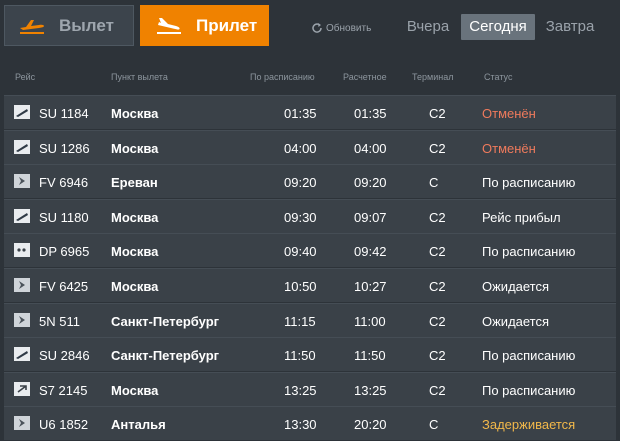 Image resolution: width=620 pixels, height=441 pixels. I want to click on refresh-label: Обновить, so click(349, 28).